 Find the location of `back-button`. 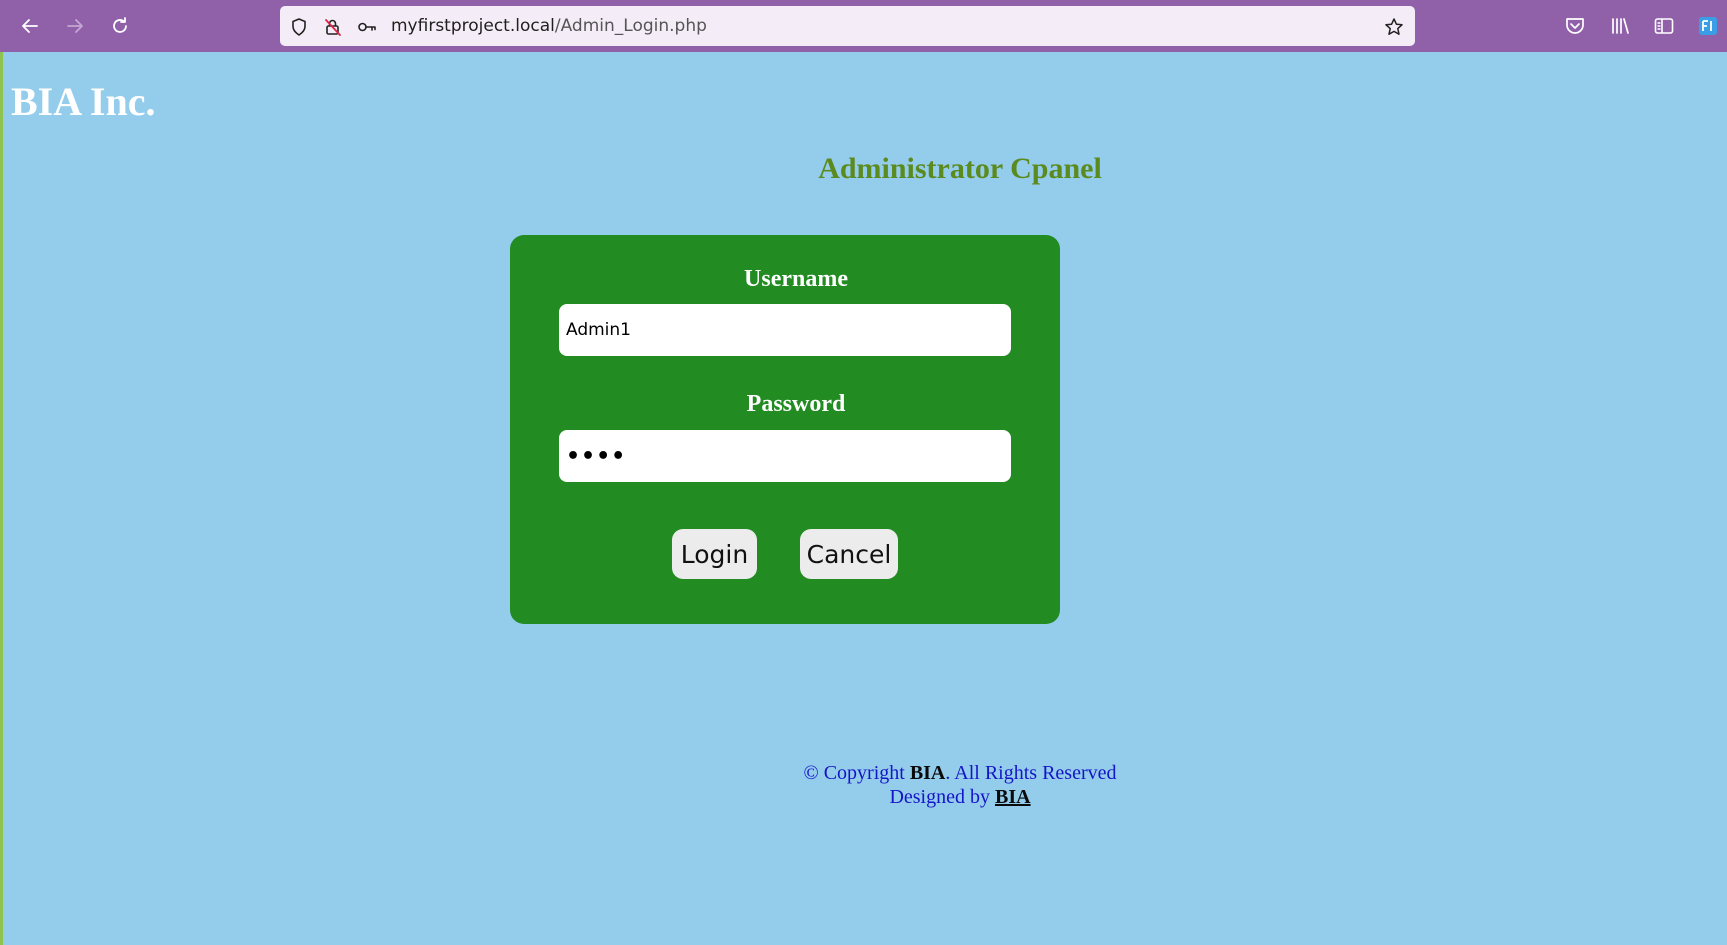

back-button is located at coordinates (30, 26).